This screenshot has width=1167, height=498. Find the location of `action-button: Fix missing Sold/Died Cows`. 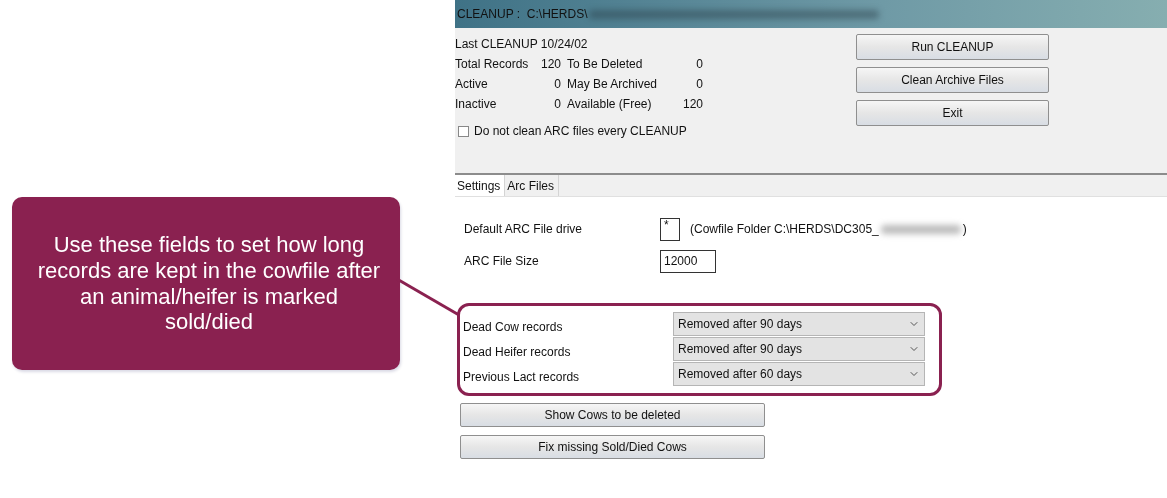

action-button: Fix missing Sold/Died Cows is located at coordinates (612, 447).